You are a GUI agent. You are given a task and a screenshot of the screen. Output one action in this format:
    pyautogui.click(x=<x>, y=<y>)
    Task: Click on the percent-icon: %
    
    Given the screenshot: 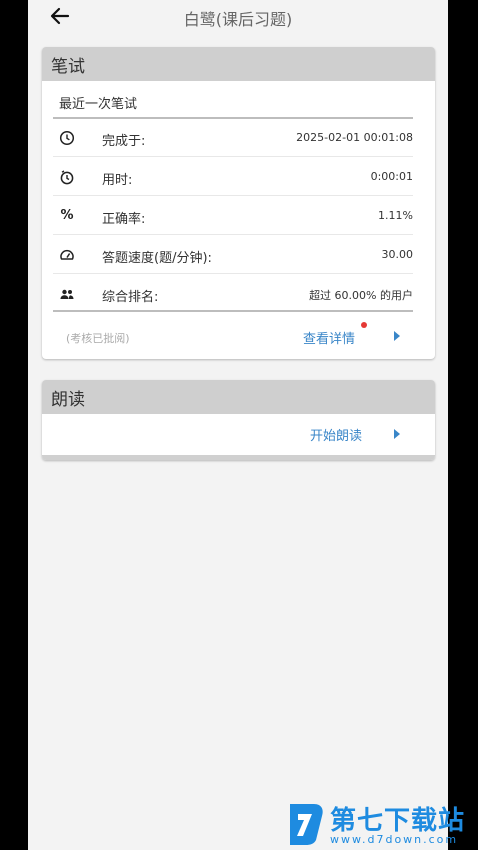 What is the action you would take?
    pyautogui.click(x=67, y=215)
    